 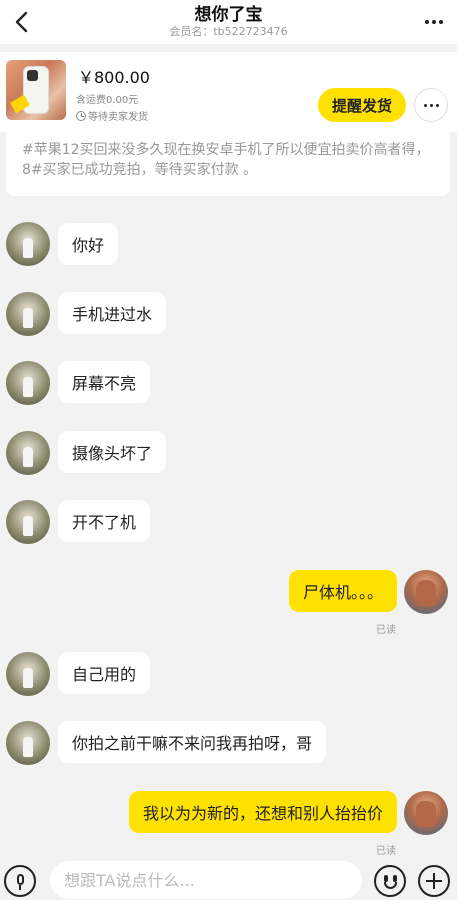 I want to click on more-button, so click(x=434, y=22).